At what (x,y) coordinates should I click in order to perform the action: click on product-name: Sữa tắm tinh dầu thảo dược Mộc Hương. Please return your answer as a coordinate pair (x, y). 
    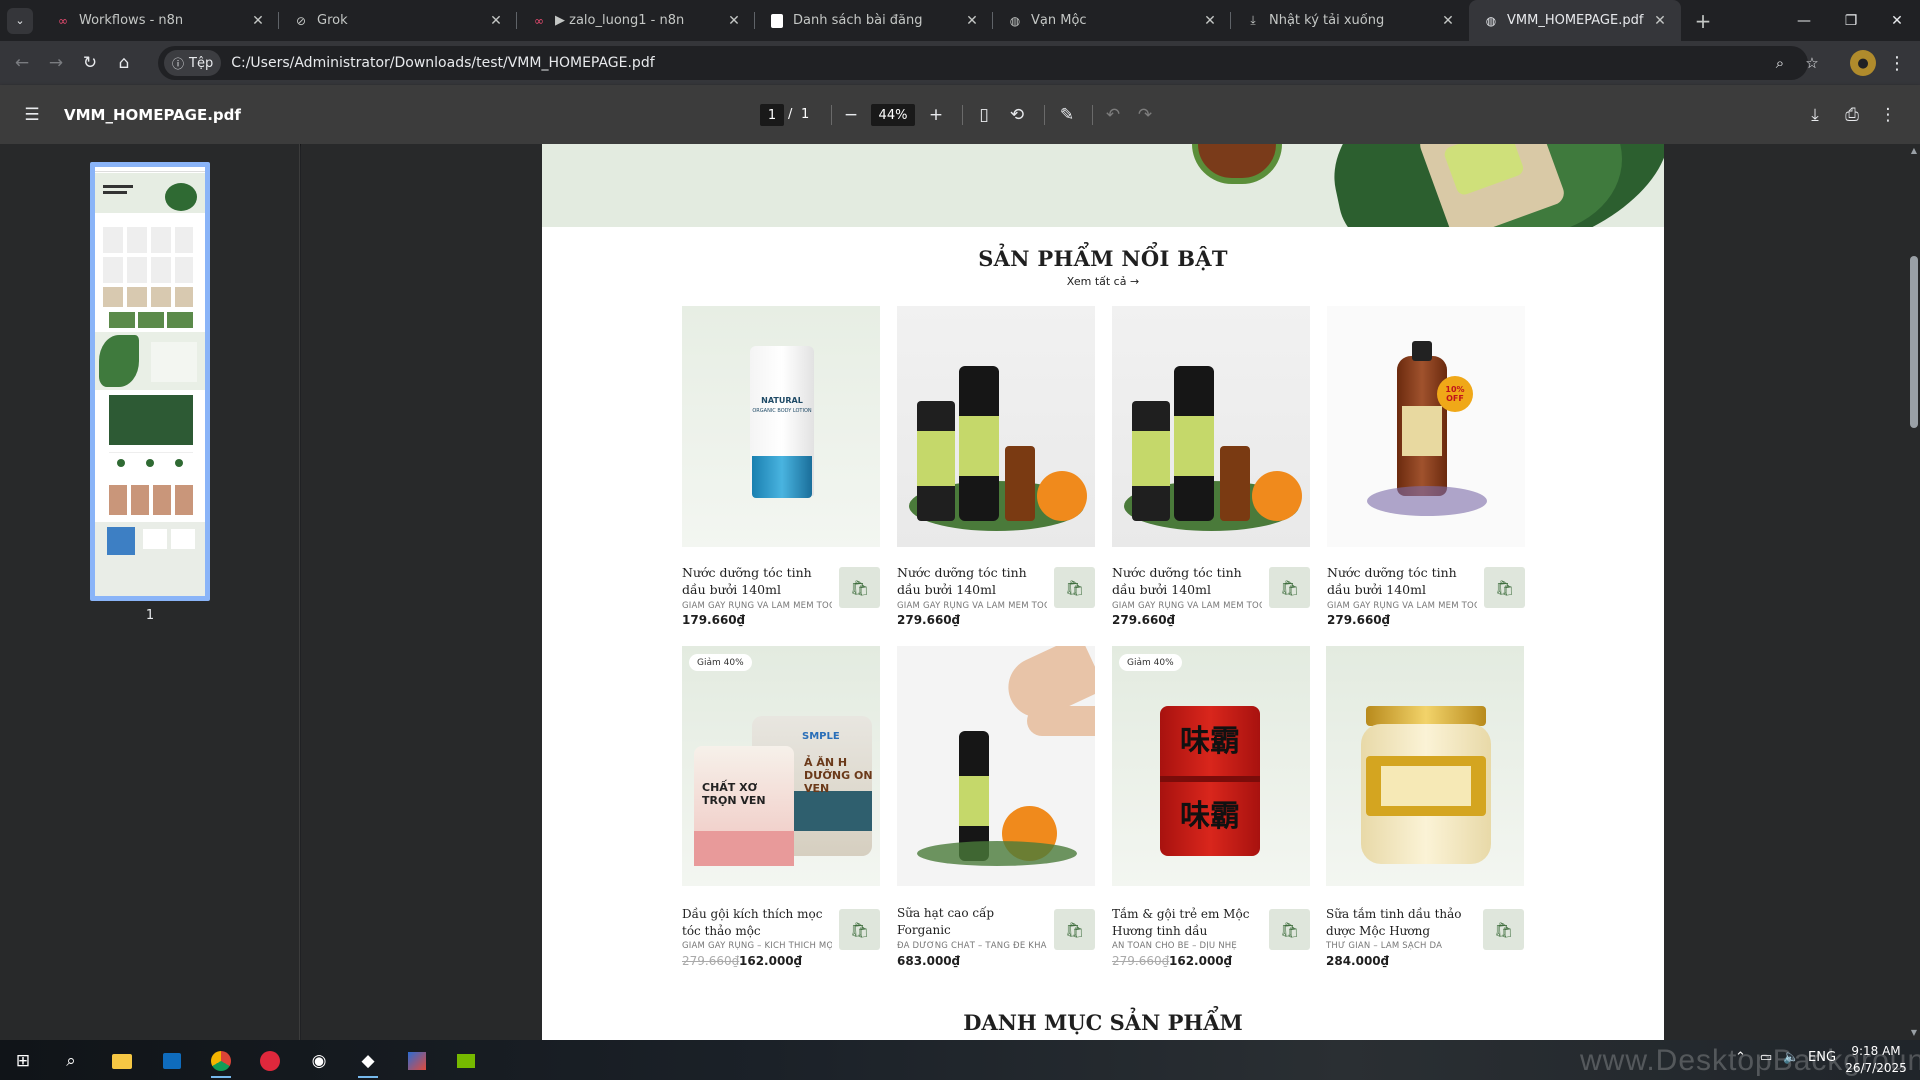
    Looking at the image, I should click on (1401, 923).